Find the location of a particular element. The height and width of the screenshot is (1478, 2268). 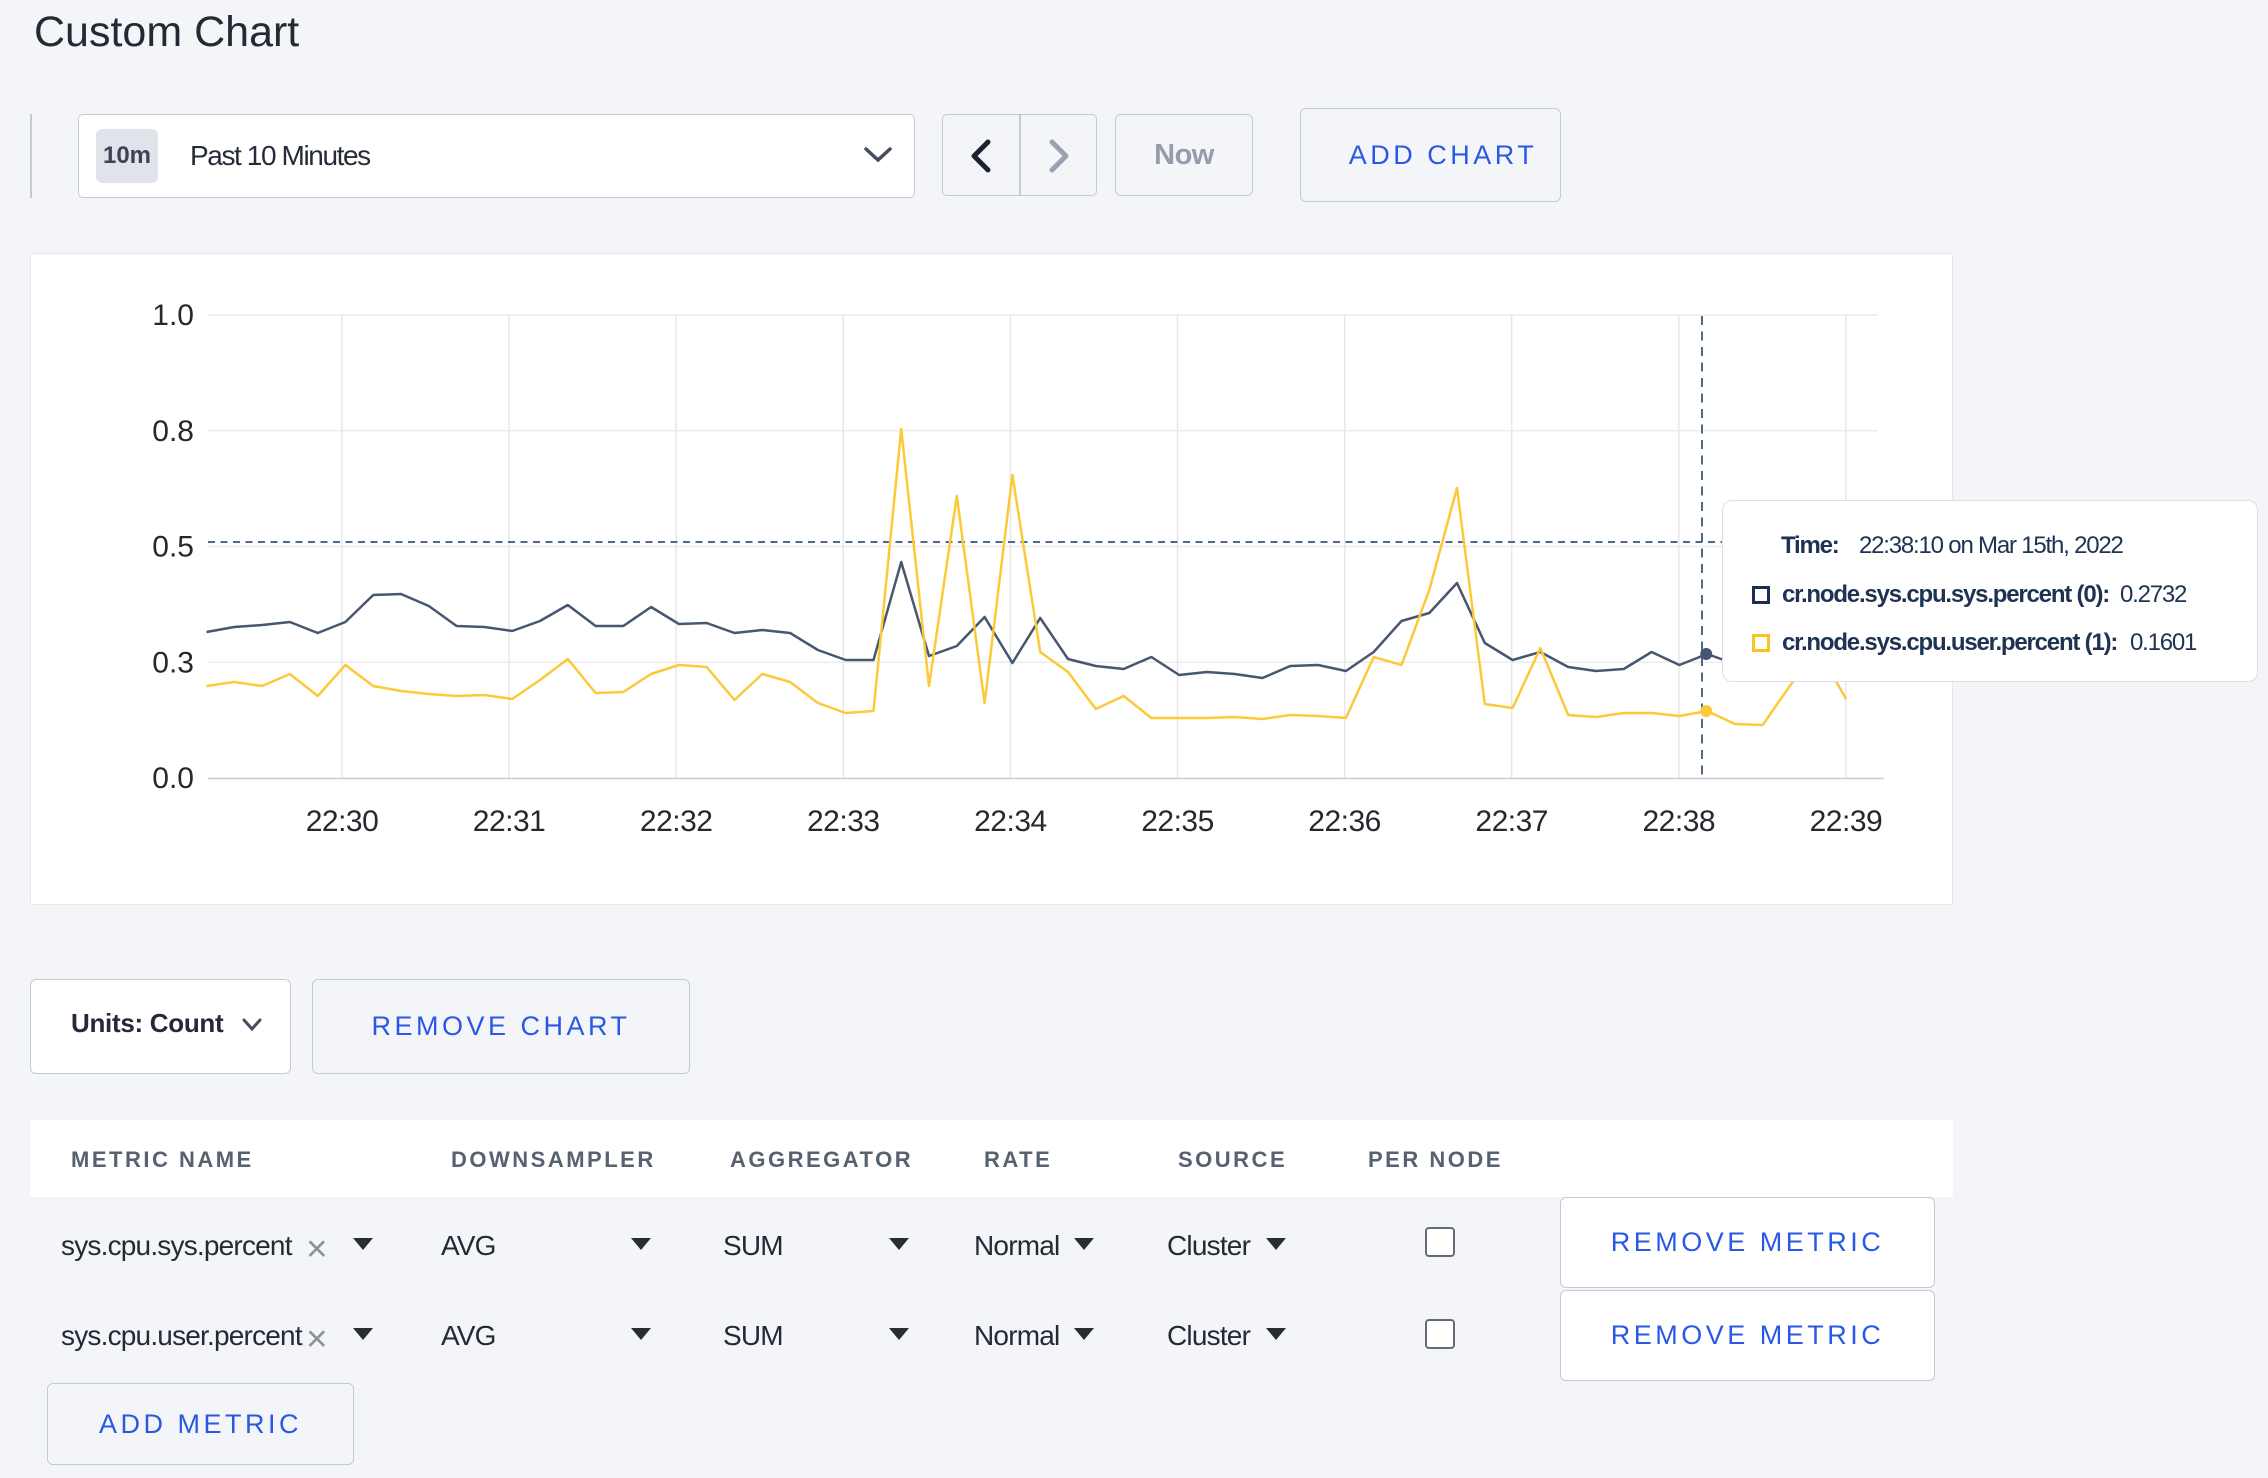

svg-text: 22:37 is located at coordinates (1511, 821).